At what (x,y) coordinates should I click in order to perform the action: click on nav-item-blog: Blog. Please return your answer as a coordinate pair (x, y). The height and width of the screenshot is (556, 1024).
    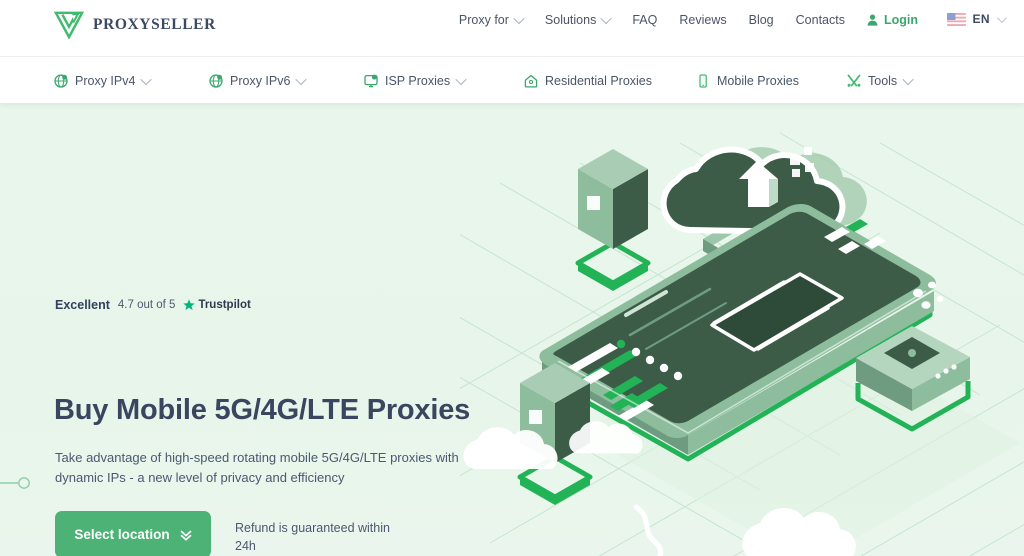
    Looking at the image, I should click on (761, 20).